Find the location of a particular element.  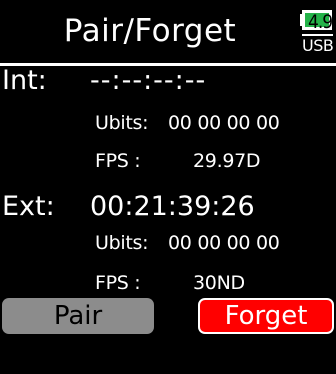

internal-label: Int: is located at coordinates (24, 80).